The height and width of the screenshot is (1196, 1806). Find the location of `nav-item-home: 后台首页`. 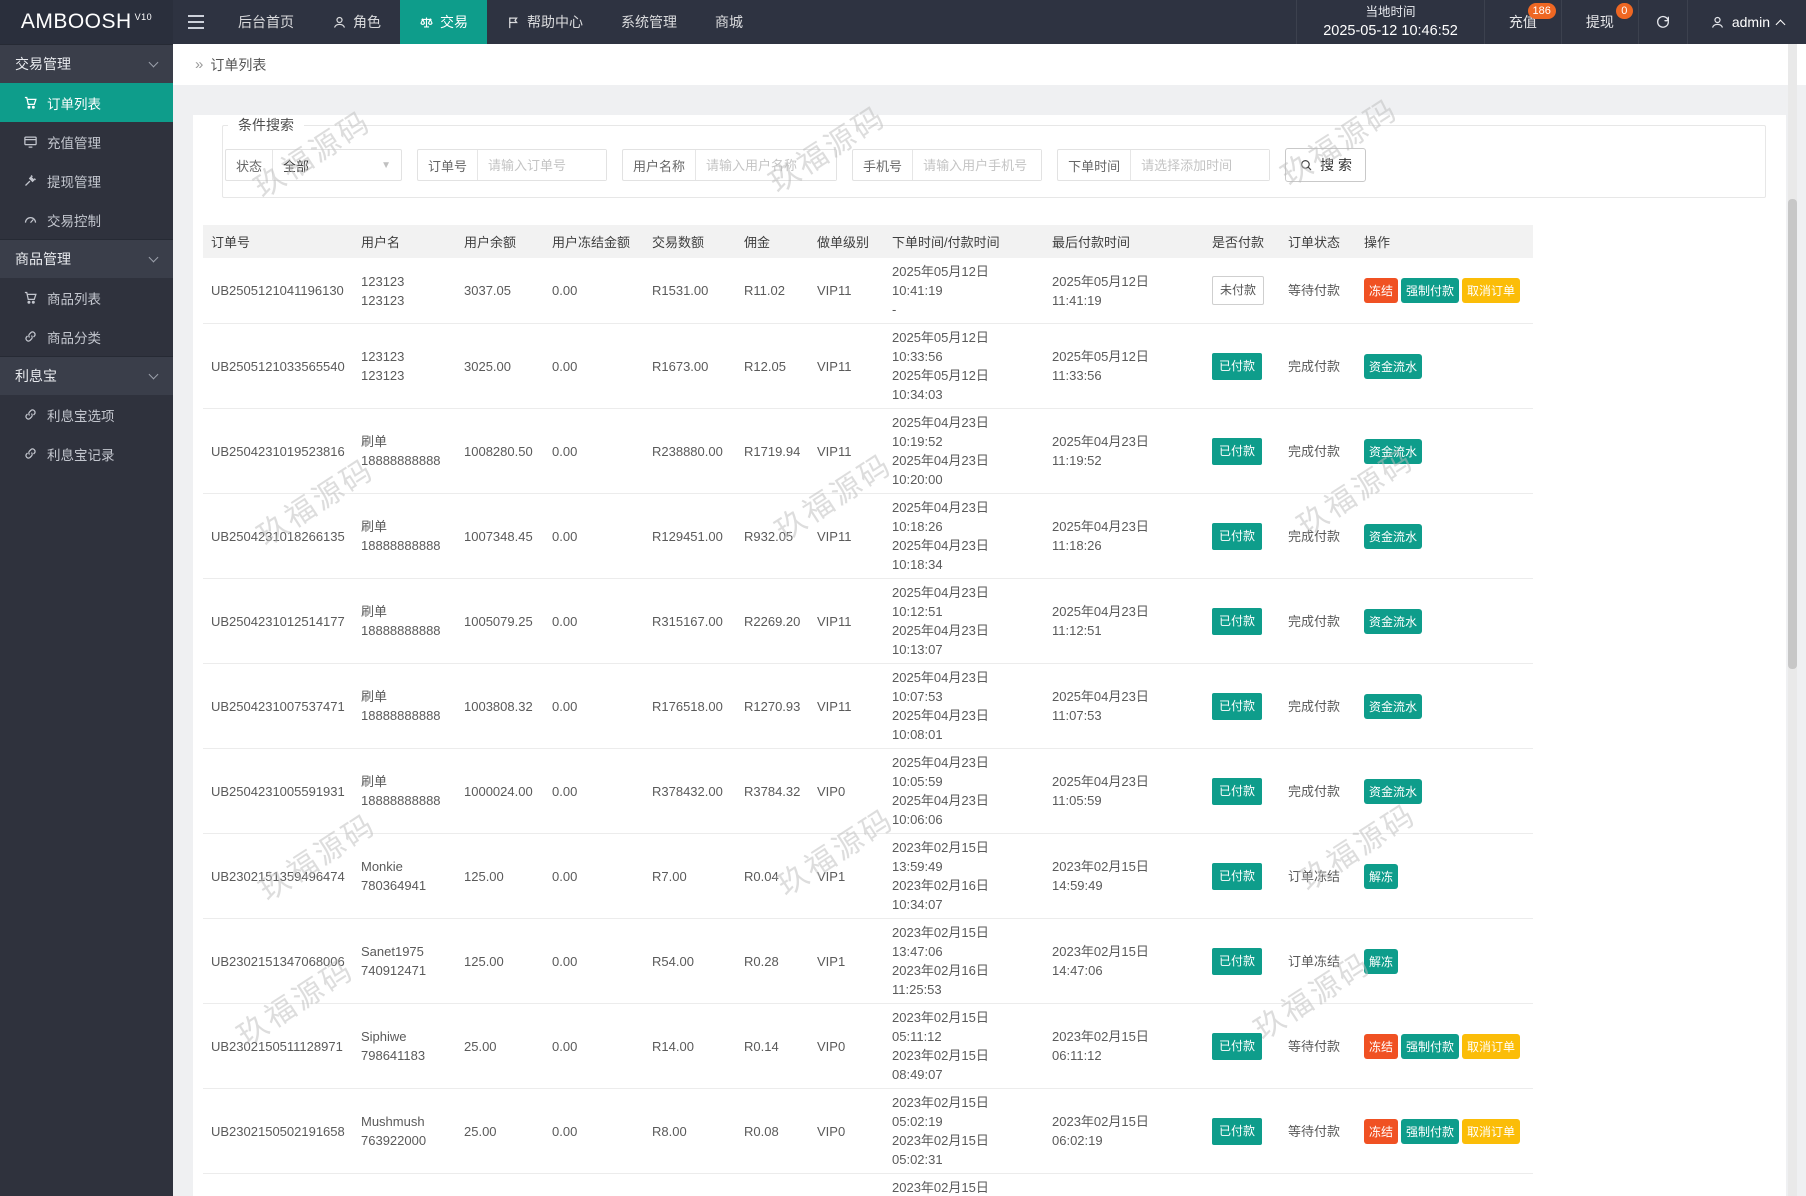

nav-item-home: 后台首页 is located at coordinates (266, 22).